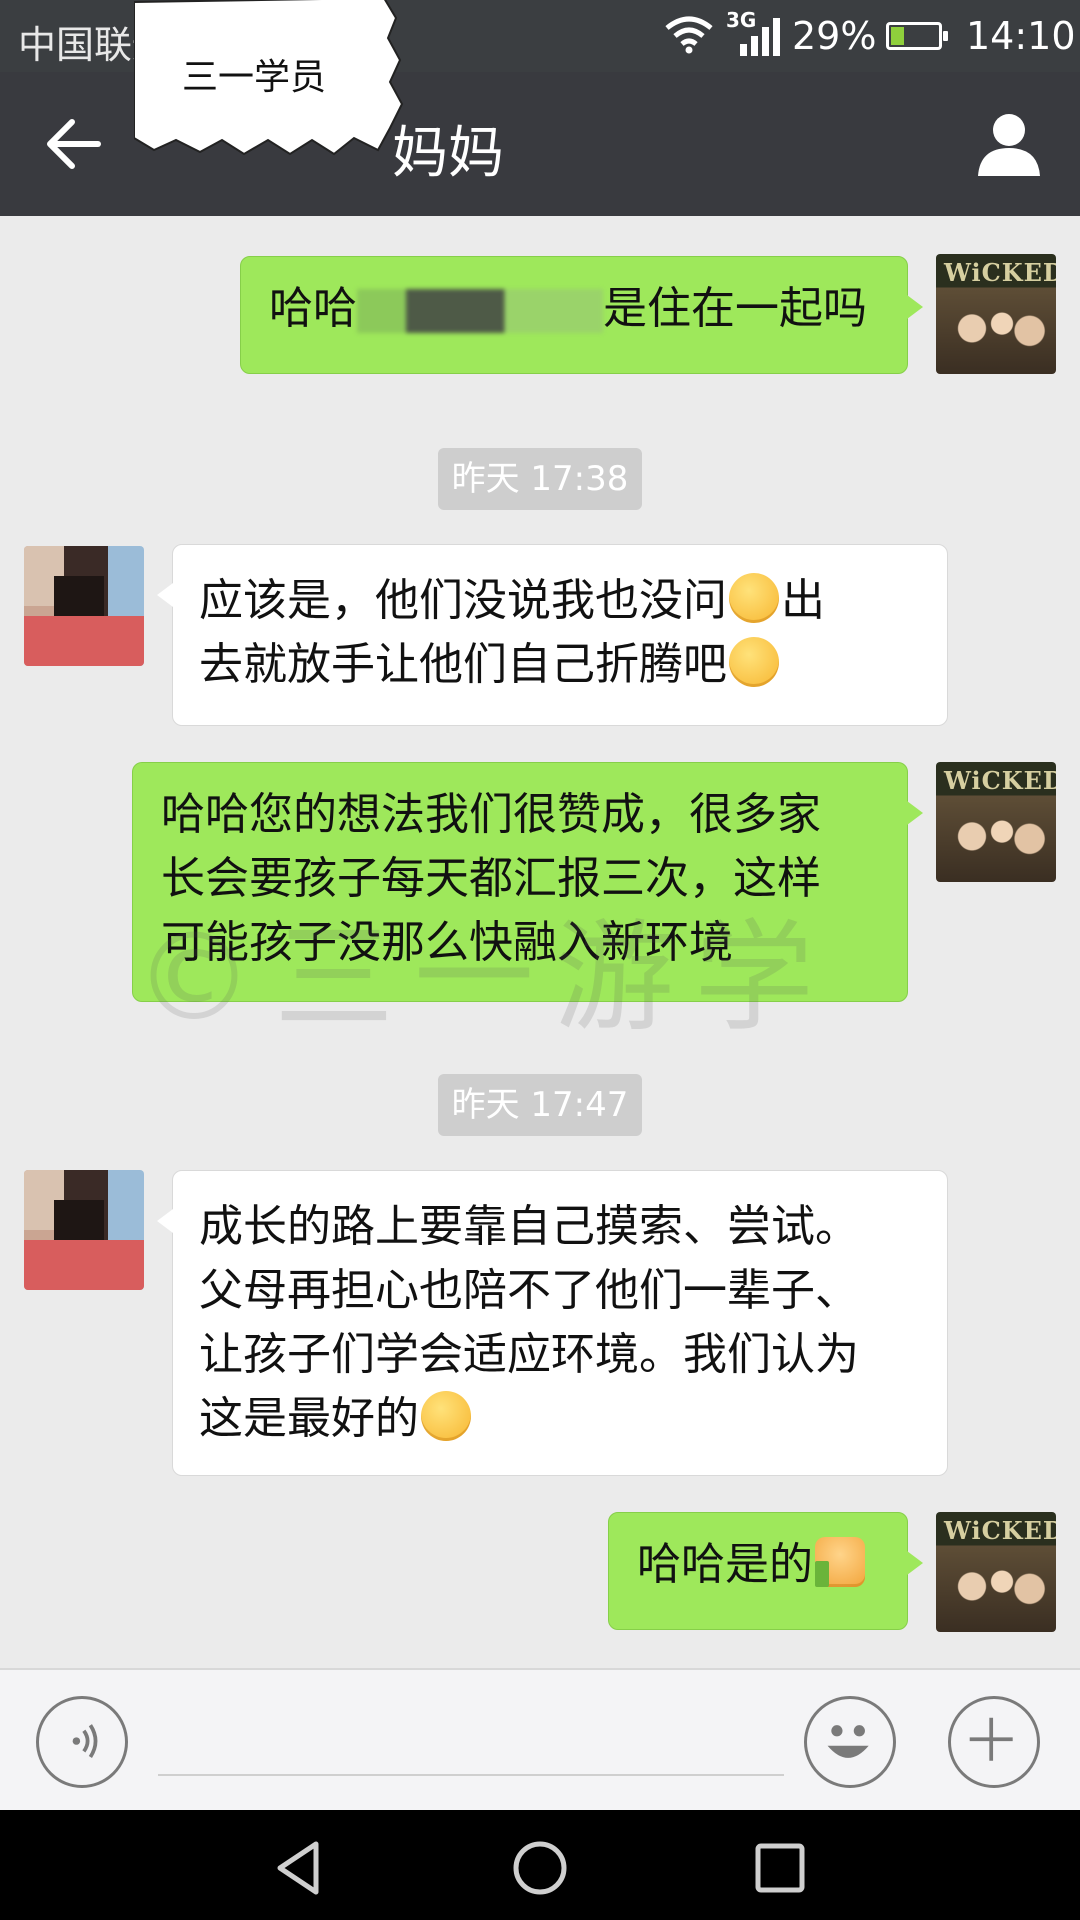 The width and height of the screenshot is (1080, 1920). What do you see at coordinates (480, 311) in the screenshot?
I see `redacted-text` at bounding box center [480, 311].